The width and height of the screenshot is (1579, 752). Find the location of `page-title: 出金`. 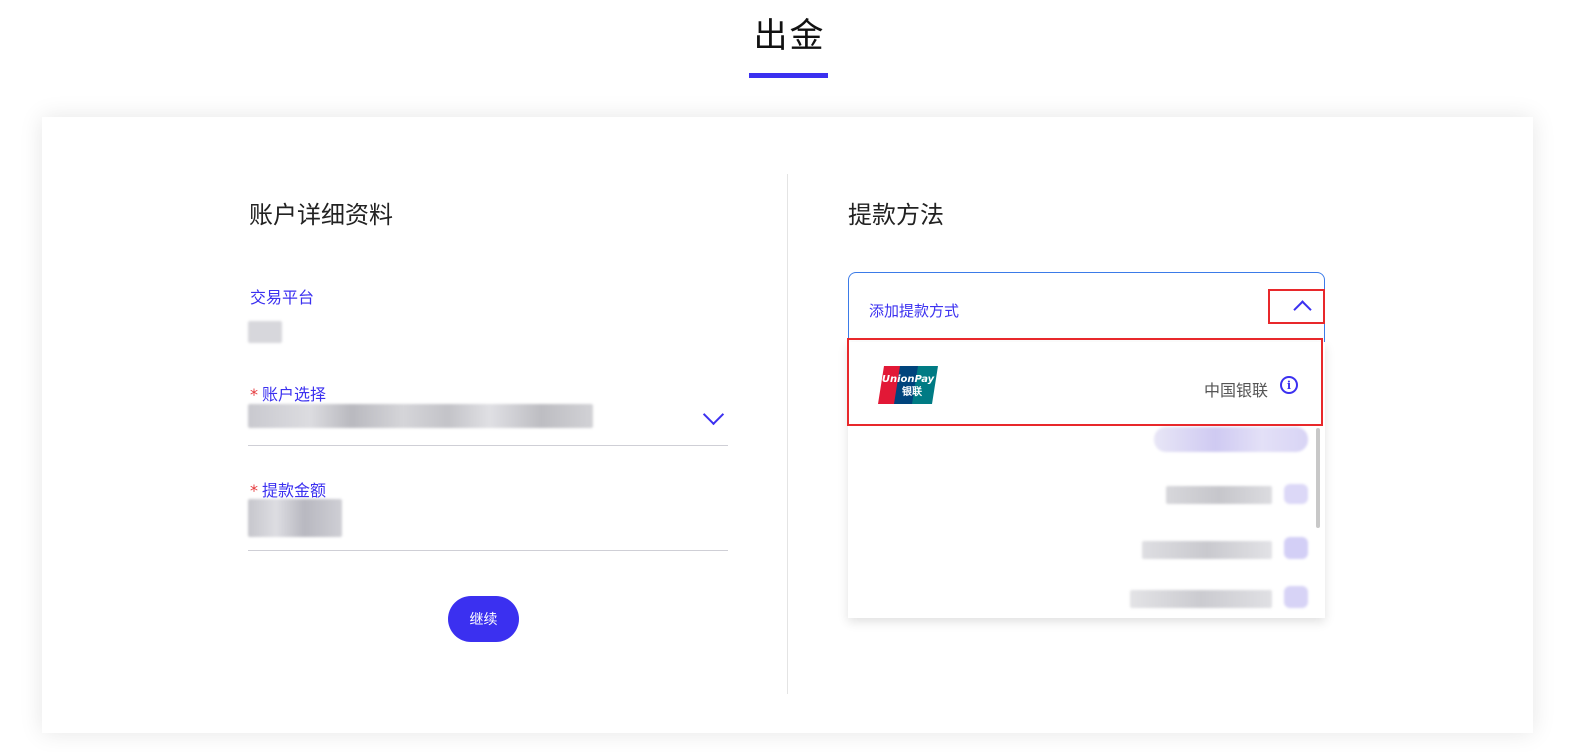

page-title: 出金 is located at coordinates (789, 36).